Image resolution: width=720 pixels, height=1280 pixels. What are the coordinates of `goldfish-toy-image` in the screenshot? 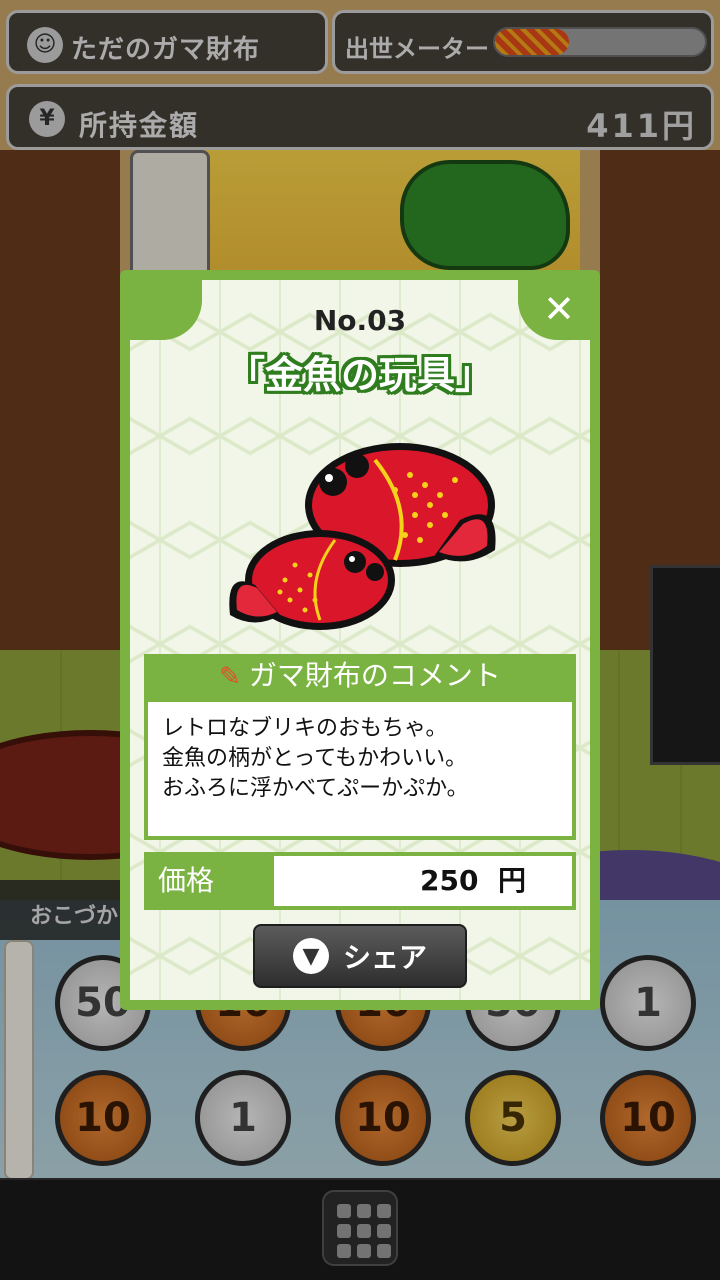 It's located at (362, 536).